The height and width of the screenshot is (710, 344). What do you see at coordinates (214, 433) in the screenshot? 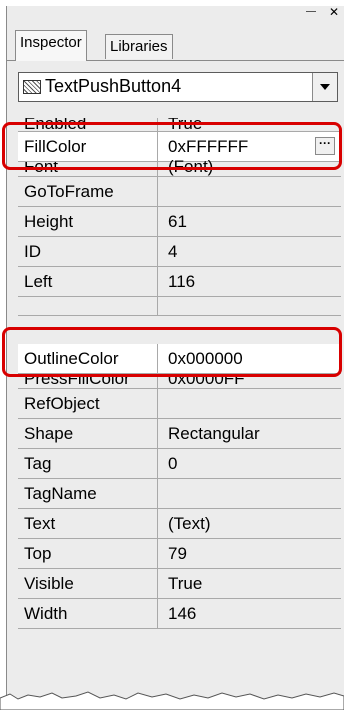
I see `property-value: Rectangular` at bounding box center [214, 433].